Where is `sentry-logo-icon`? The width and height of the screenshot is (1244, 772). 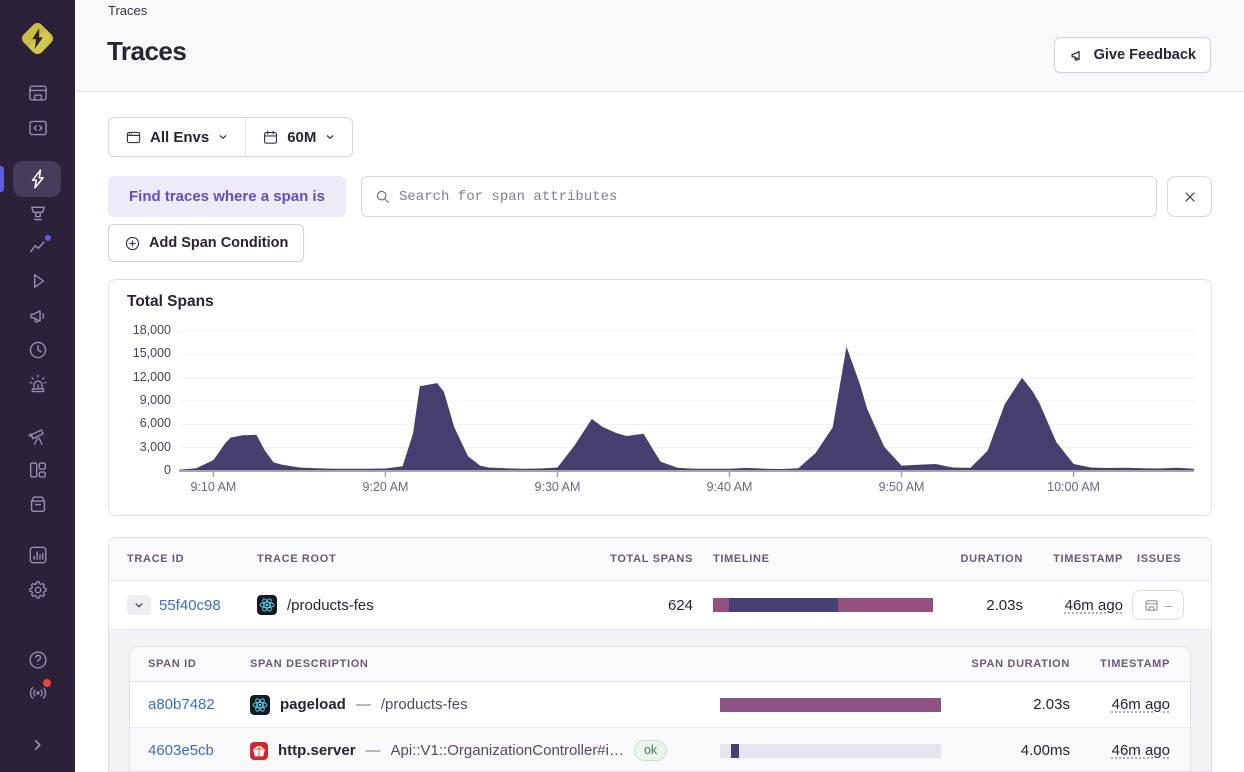 sentry-logo-icon is located at coordinates (37, 38).